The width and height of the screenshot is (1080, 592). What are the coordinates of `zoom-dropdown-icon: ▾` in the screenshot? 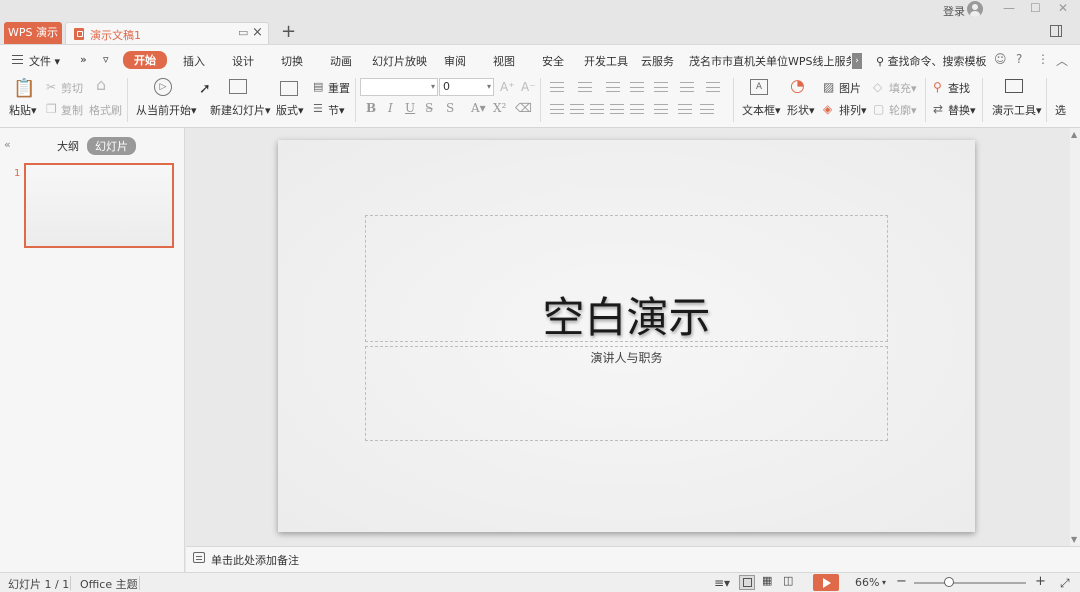 It's located at (884, 582).